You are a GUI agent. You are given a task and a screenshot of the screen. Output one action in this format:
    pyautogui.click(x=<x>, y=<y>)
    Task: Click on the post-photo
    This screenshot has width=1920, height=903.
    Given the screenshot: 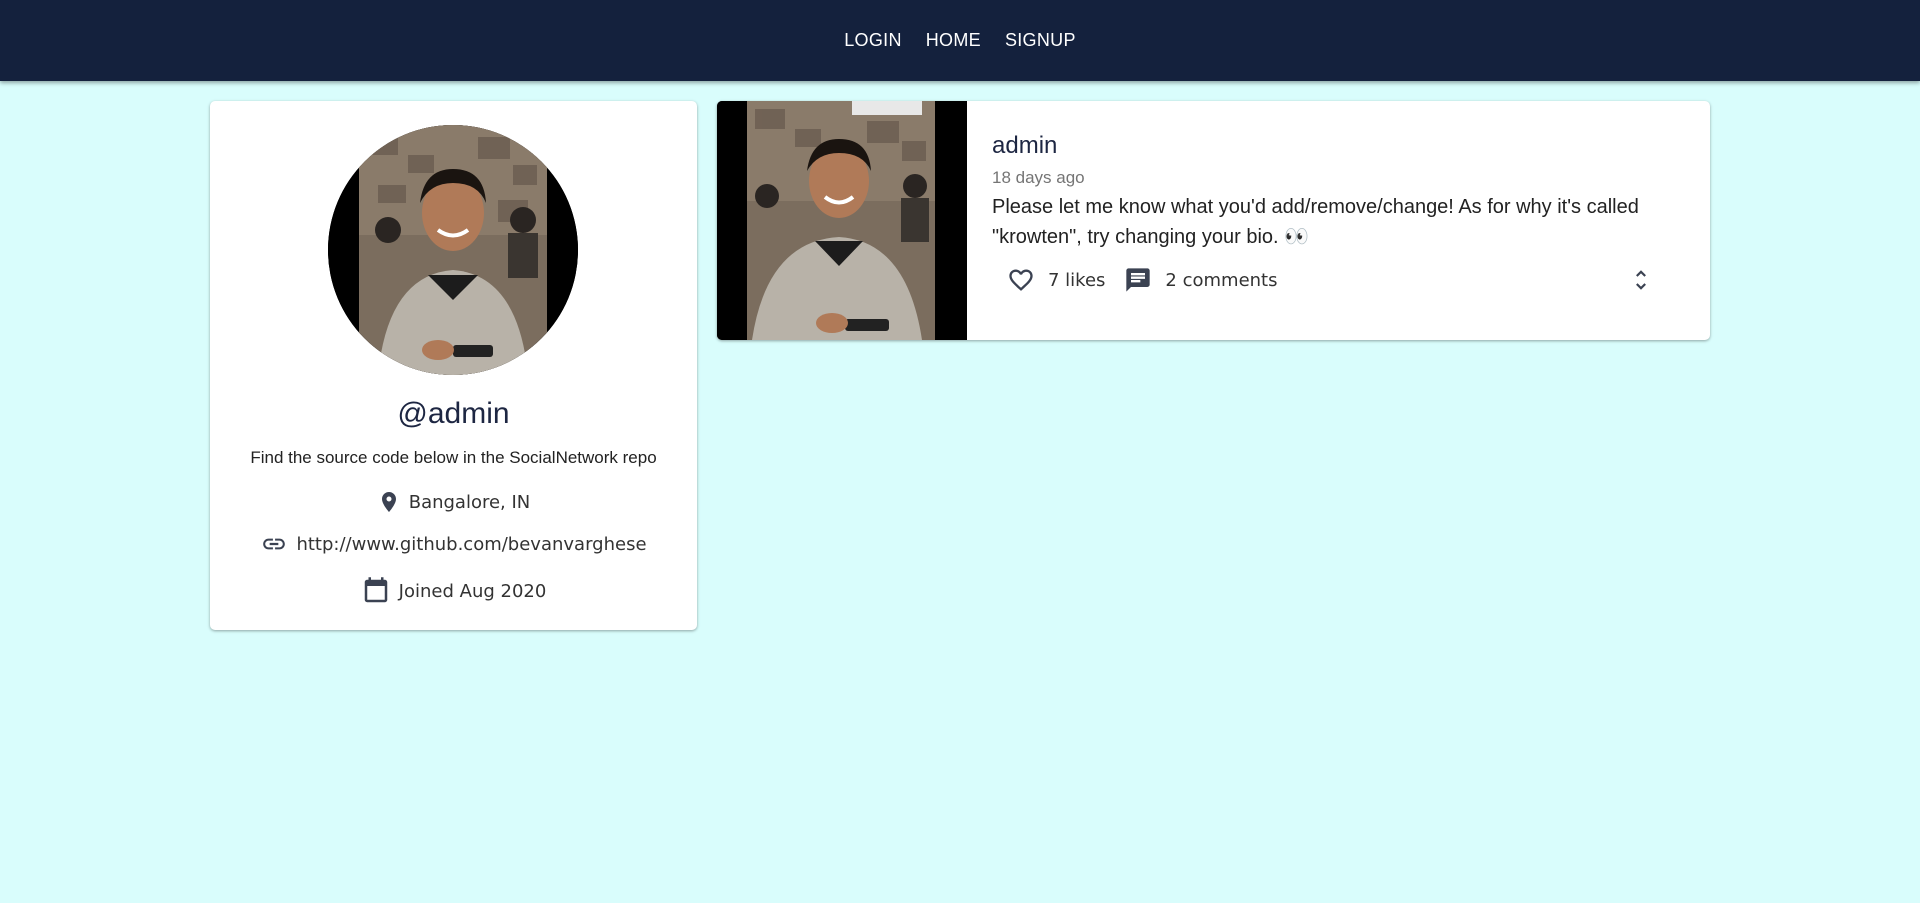 What is the action you would take?
    pyautogui.click(x=842, y=220)
    